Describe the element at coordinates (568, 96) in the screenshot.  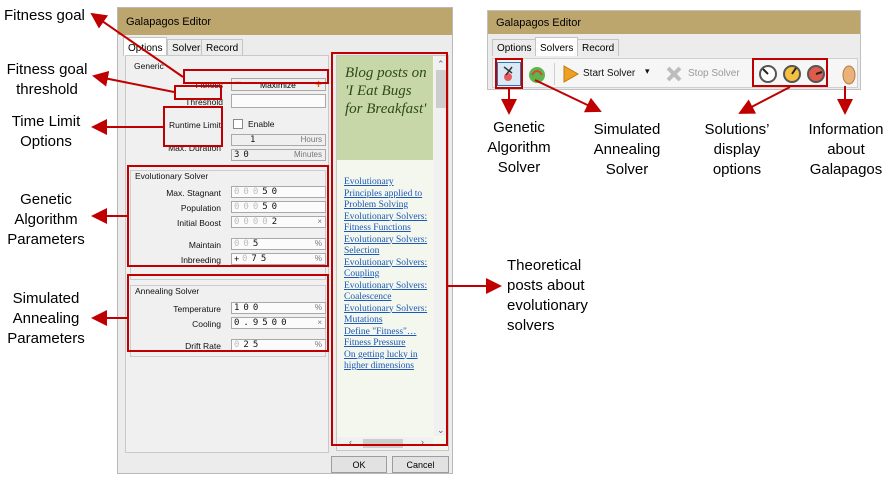
I see `arrow-sa-solver` at that location.